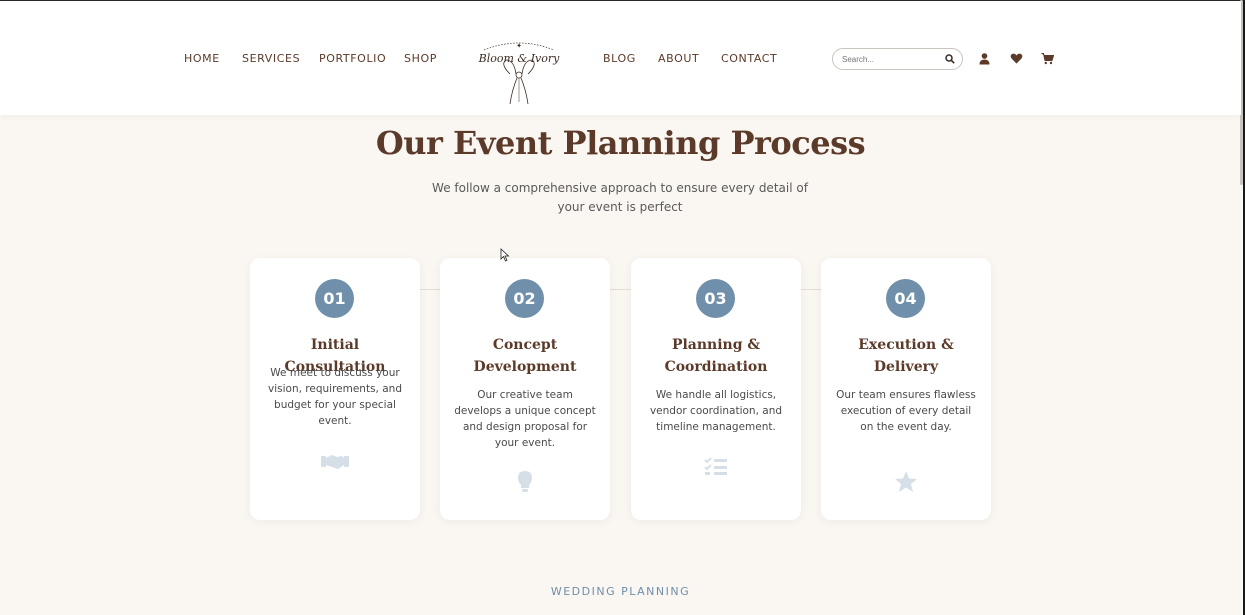 The height and width of the screenshot is (615, 1245). Describe the element at coordinates (905, 298) in the screenshot. I see `step-number: 04` at that location.